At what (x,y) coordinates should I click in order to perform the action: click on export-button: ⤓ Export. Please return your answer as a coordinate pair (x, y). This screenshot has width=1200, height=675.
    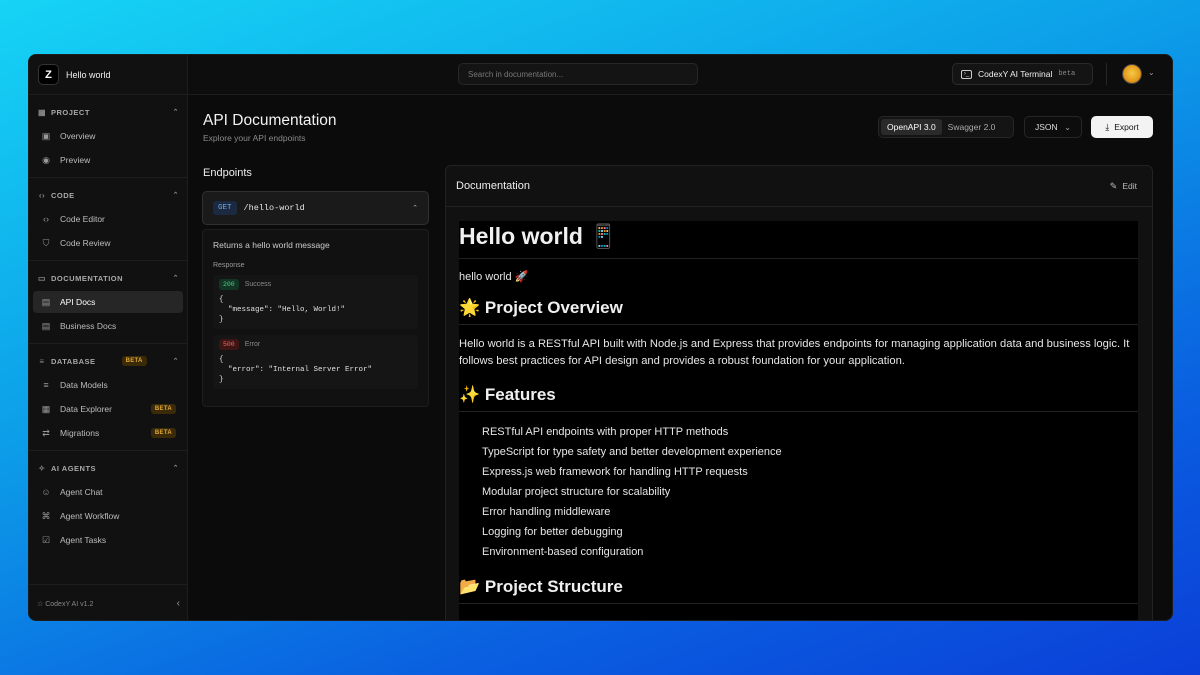
    Looking at the image, I should click on (1122, 127).